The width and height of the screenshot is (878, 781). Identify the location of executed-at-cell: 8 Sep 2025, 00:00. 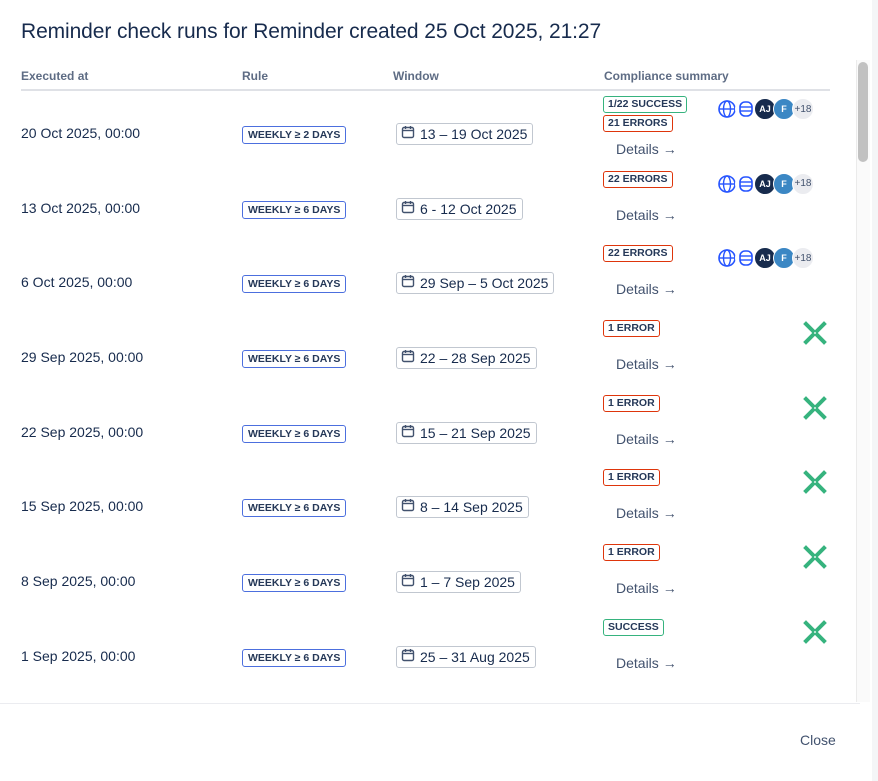
(78, 581).